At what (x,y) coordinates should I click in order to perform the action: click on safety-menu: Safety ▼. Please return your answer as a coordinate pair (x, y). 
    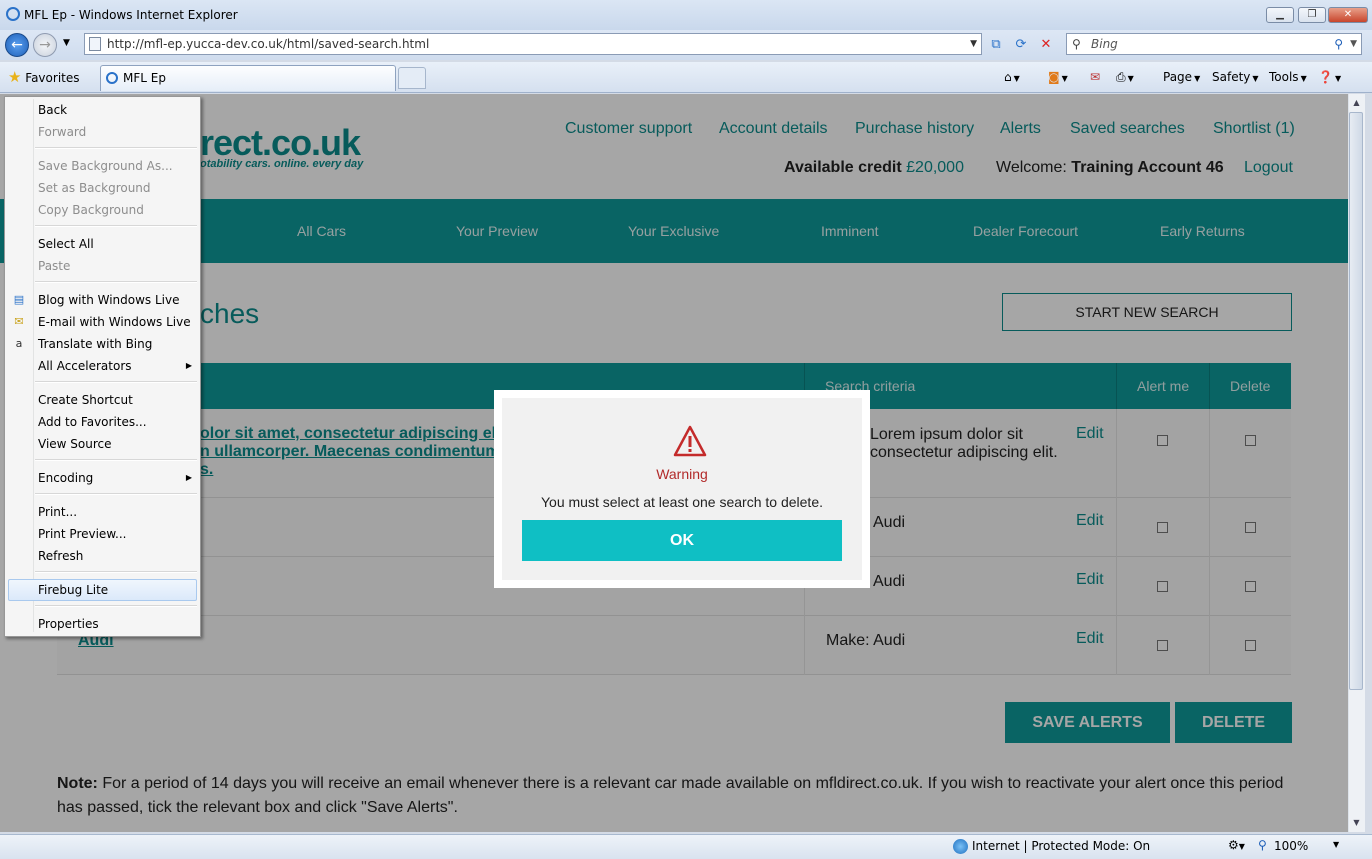
    Looking at the image, I should click on (1235, 78).